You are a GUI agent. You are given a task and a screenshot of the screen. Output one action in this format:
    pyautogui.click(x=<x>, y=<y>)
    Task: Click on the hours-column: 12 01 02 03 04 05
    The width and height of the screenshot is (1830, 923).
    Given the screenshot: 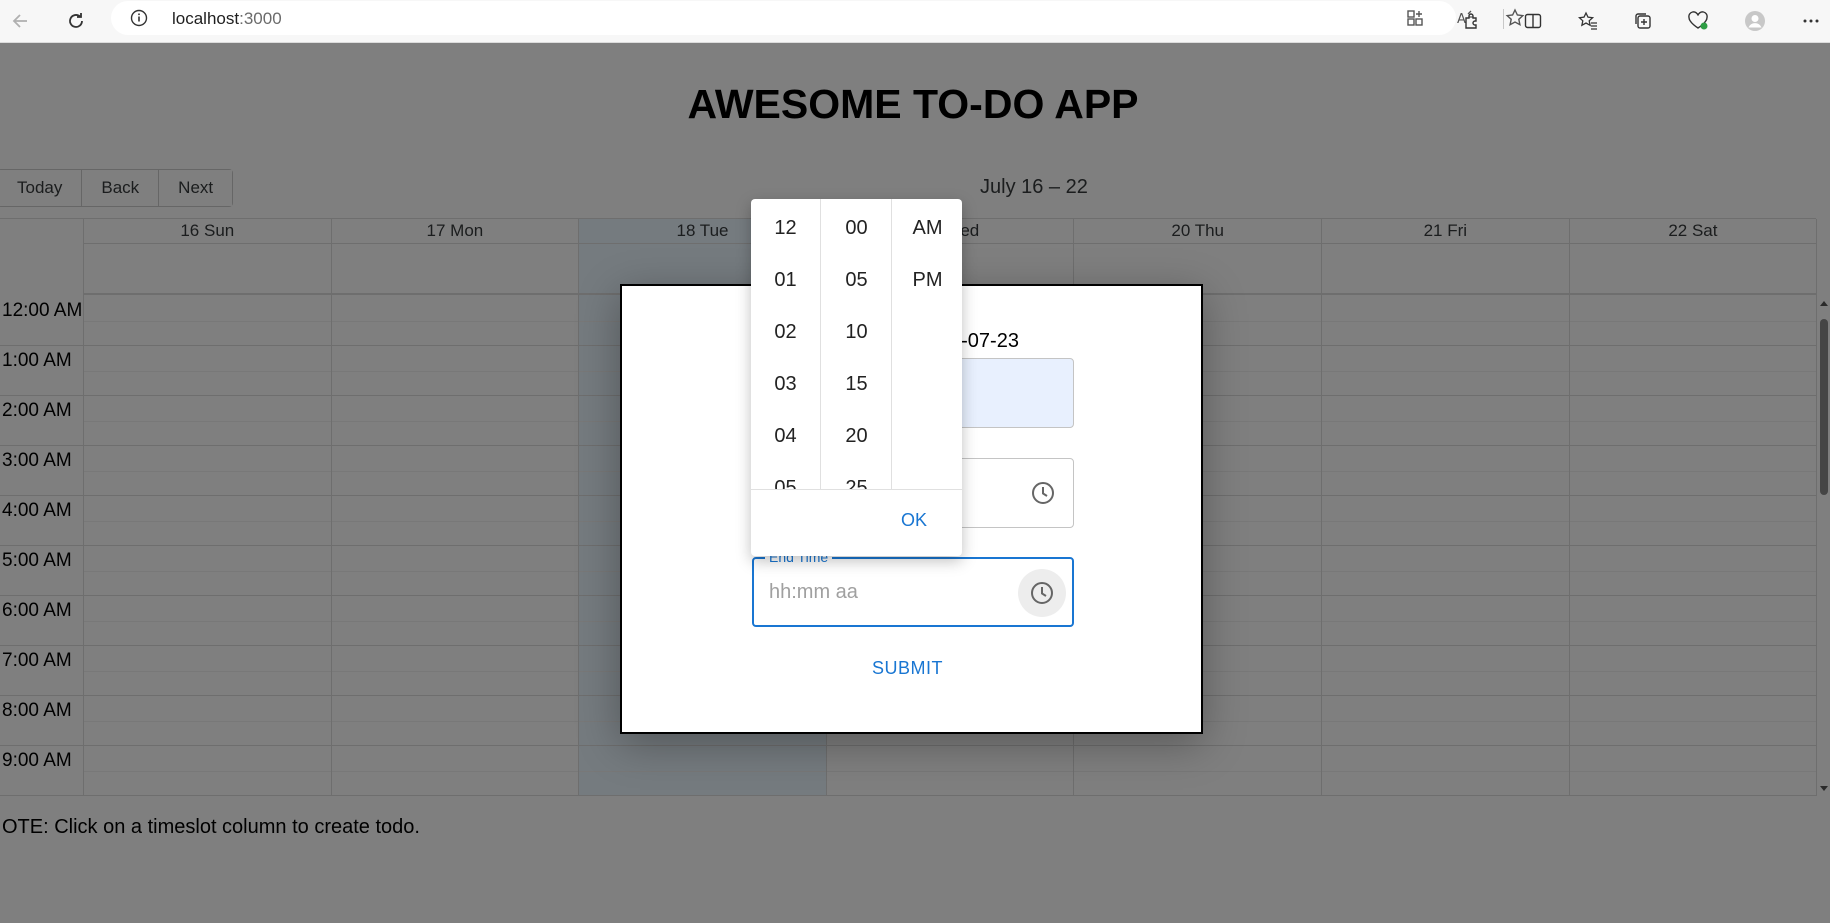 What is the action you would take?
    pyautogui.click(x=786, y=344)
    